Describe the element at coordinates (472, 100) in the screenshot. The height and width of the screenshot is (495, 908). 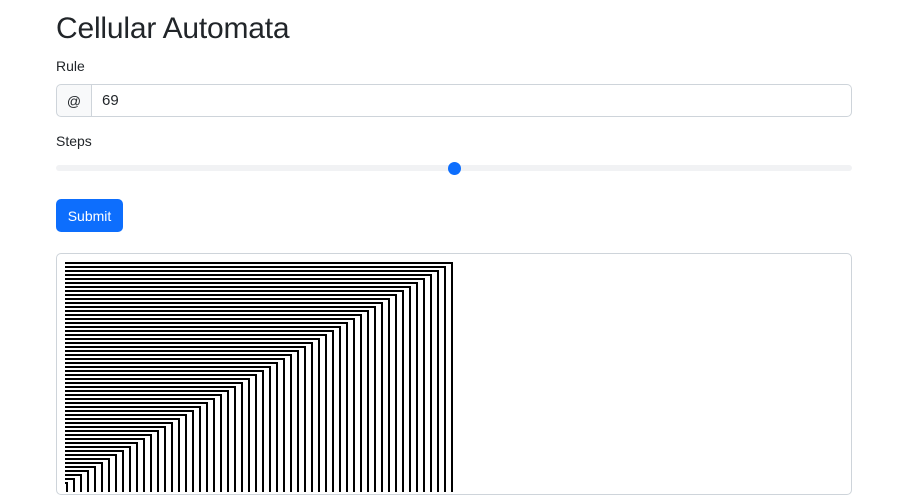
I see `rule-input` at that location.